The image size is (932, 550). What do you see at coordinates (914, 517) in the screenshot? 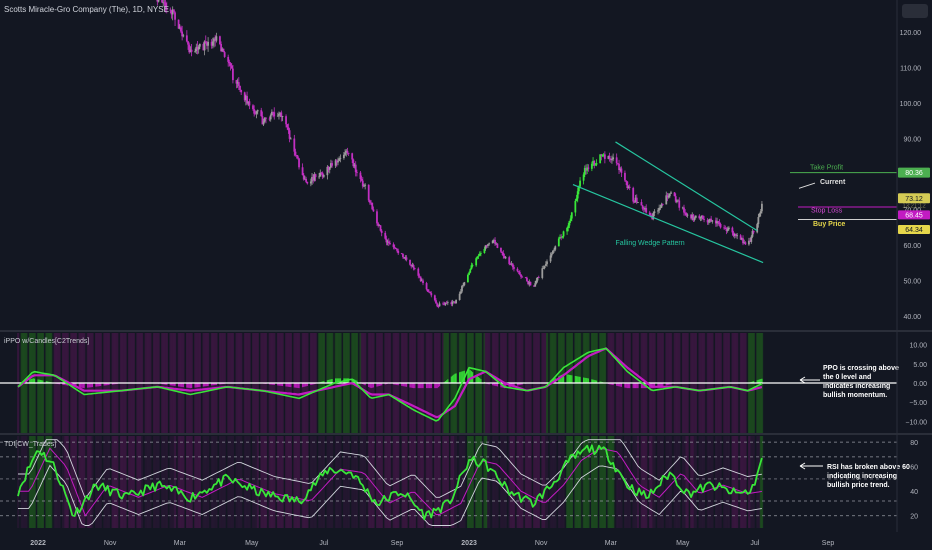
I see `tdi-y-tick-label: 20` at bounding box center [914, 517].